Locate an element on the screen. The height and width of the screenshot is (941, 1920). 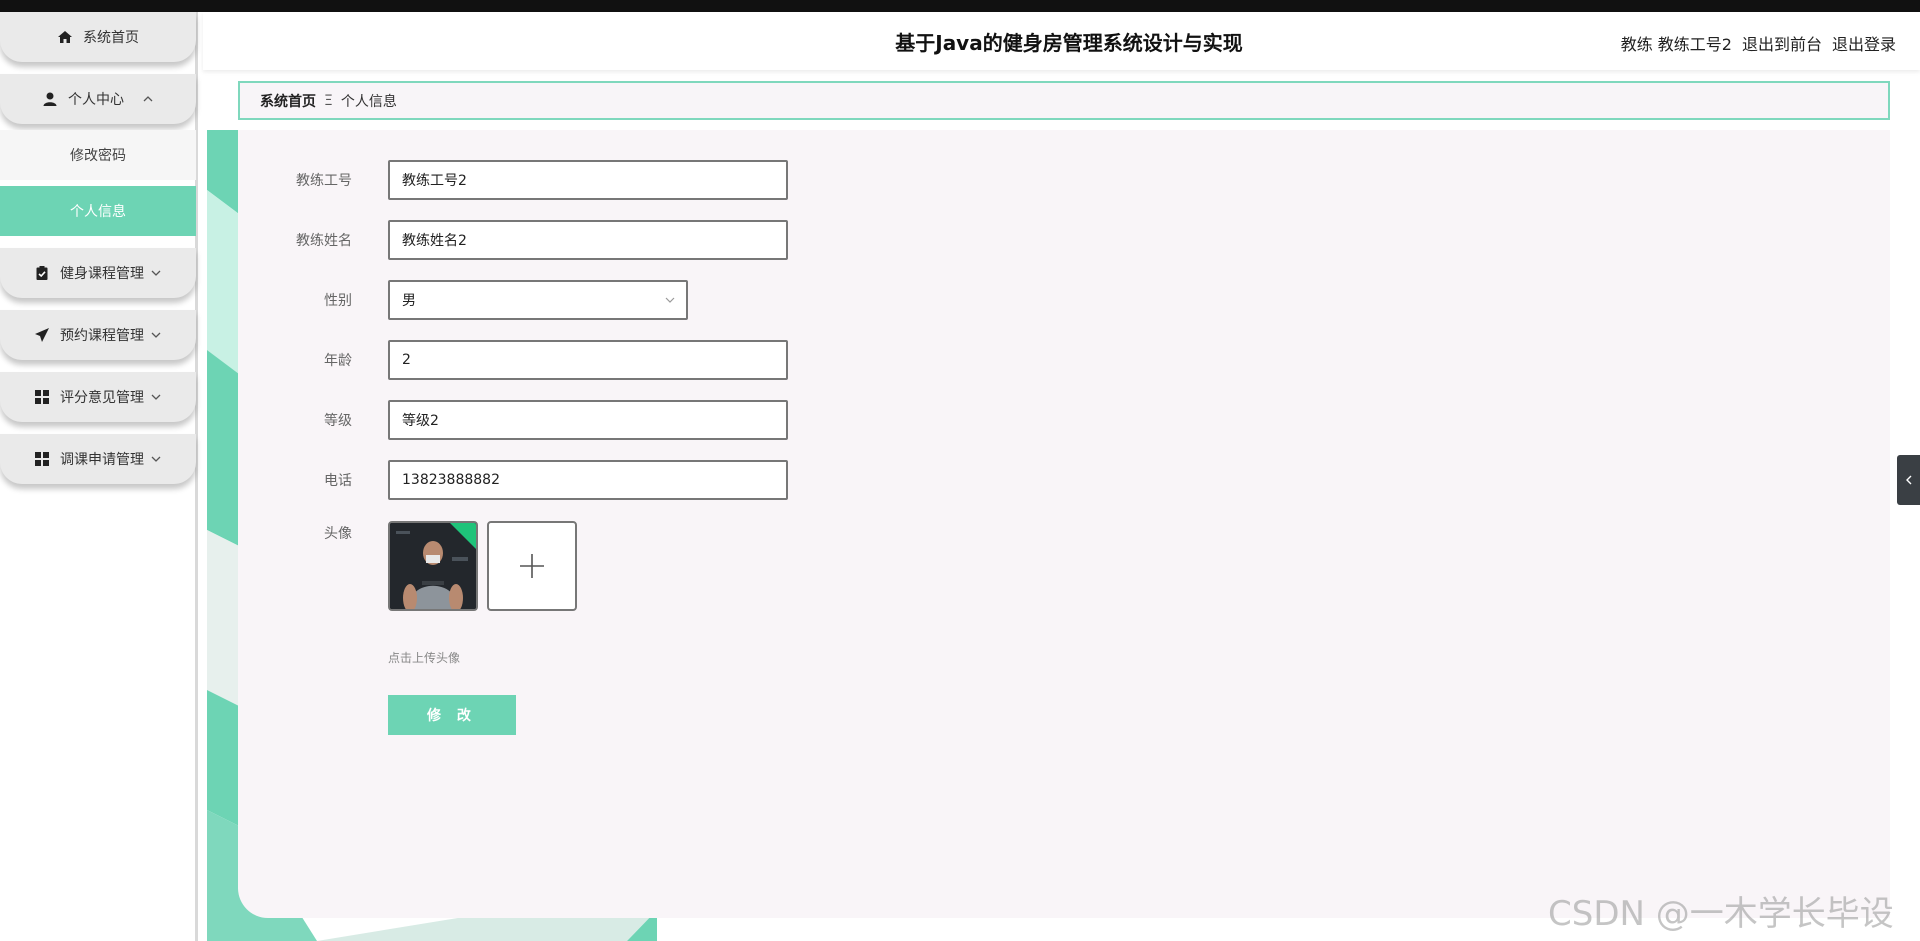
field-label: 等级 is located at coordinates (338, 421).